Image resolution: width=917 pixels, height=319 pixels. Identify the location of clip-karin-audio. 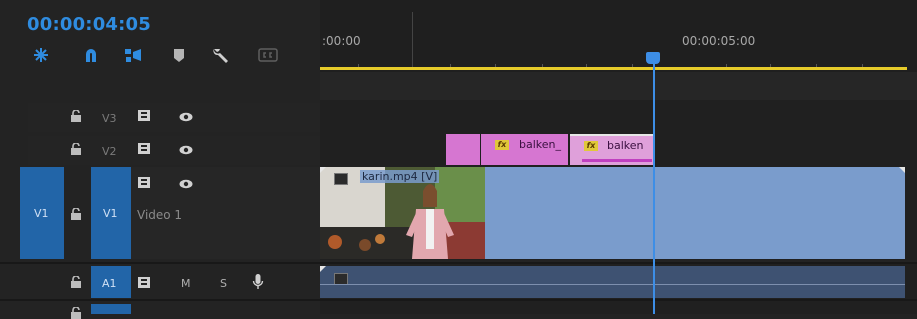
(612, 282).